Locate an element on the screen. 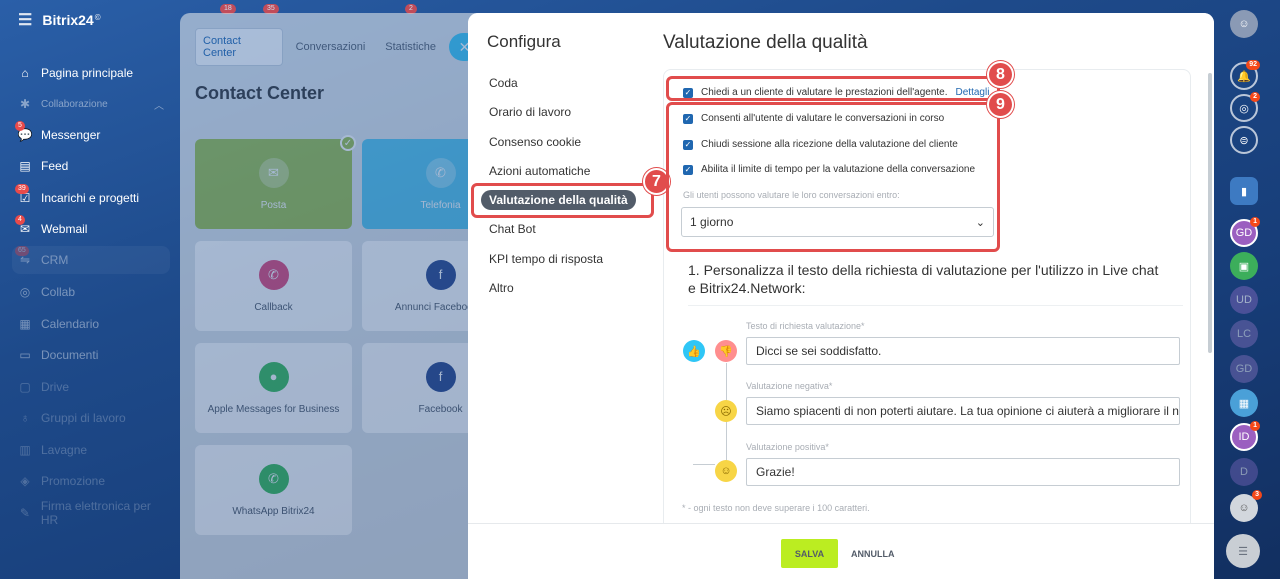 The height and width of the screenshot is (579, 1280). phone-icon: ✆ is located at coordinates (440, 172).